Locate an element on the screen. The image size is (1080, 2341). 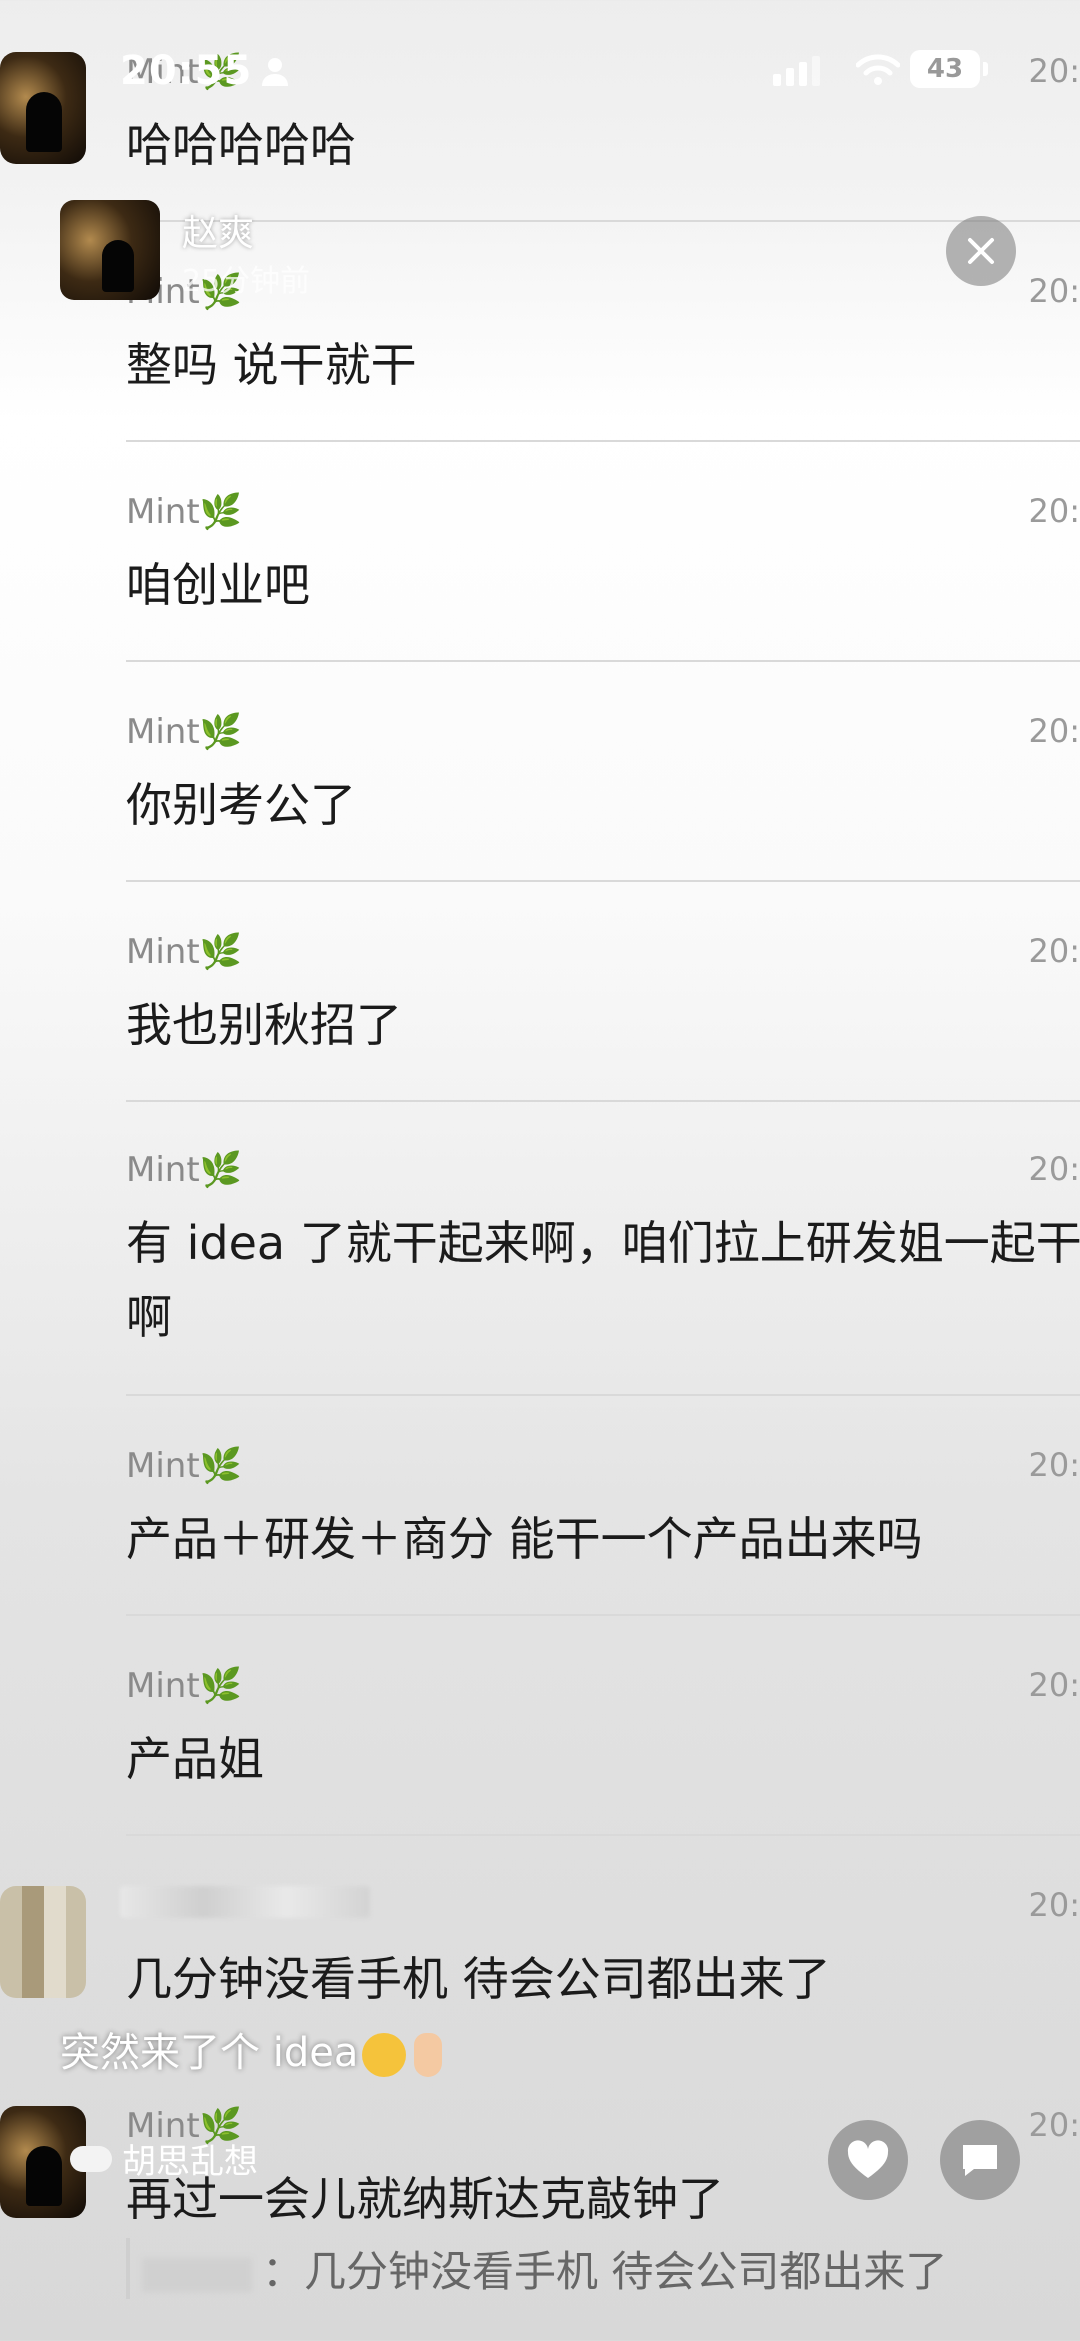
wifi-icon is located at coordinates (878, 72).